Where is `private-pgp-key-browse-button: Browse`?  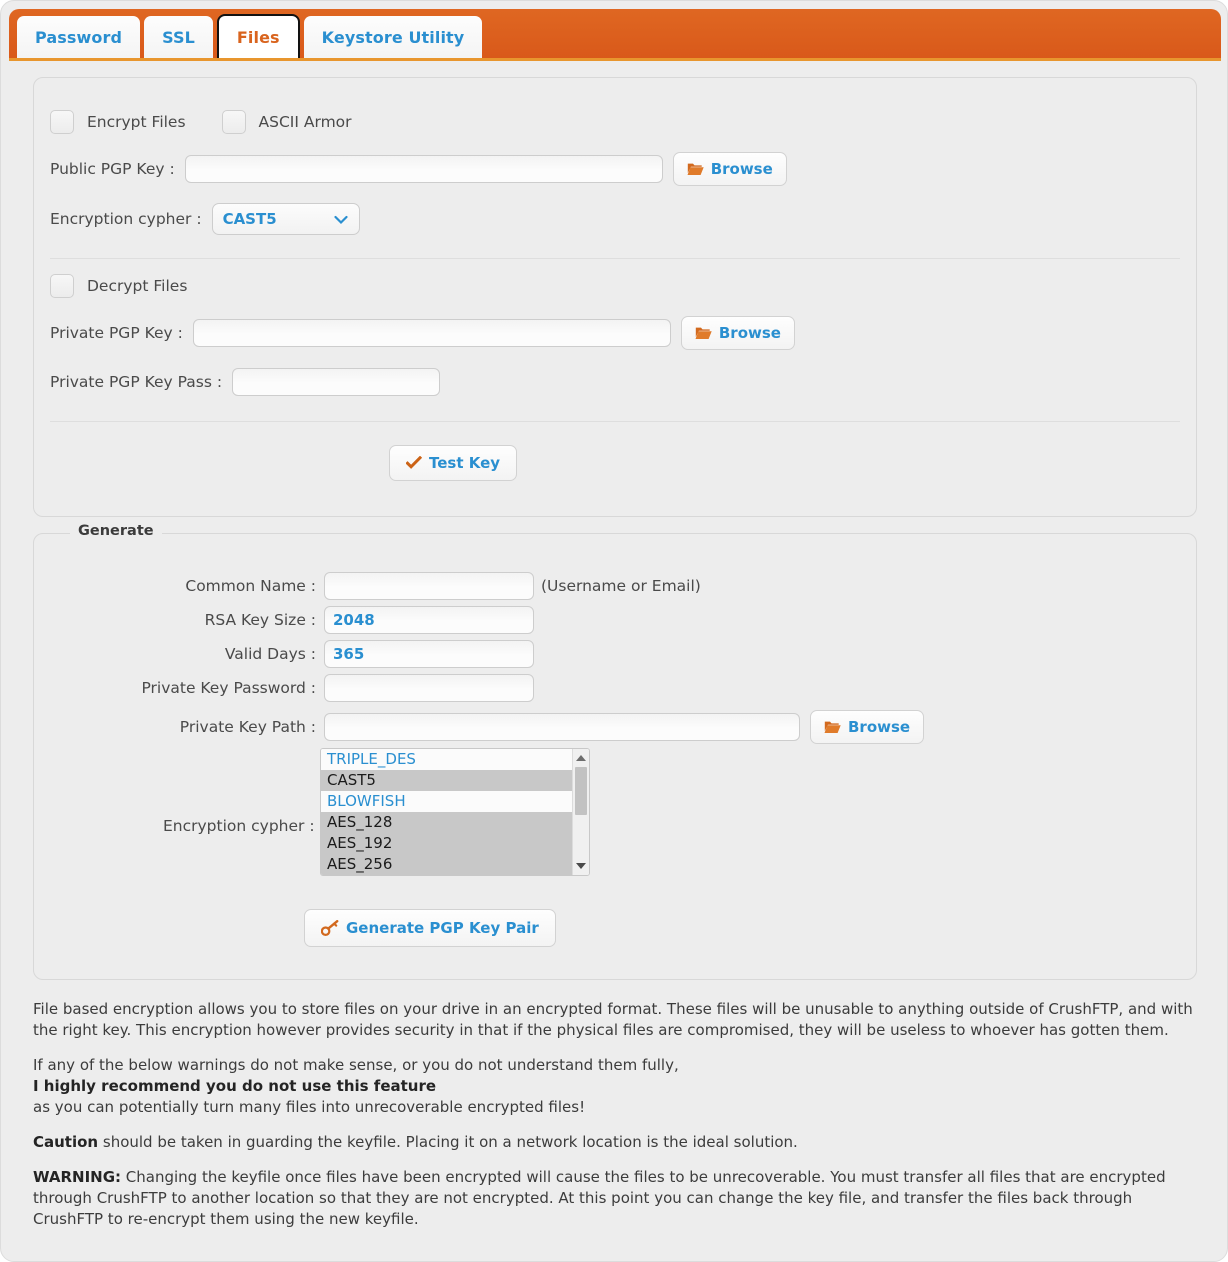 private-pgp-key-browse-button: Browse is located at coordinates (737, 333).